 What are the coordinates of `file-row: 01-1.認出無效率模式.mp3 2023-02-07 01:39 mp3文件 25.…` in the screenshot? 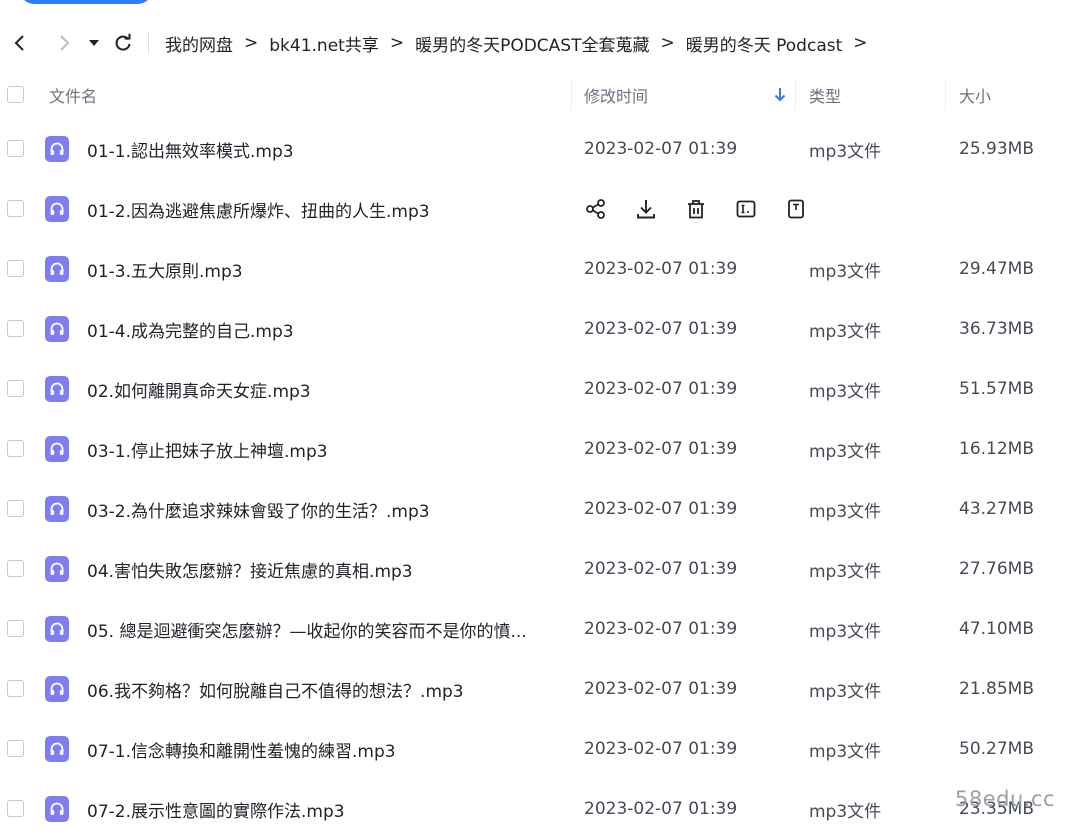 It's located at (537, 149).